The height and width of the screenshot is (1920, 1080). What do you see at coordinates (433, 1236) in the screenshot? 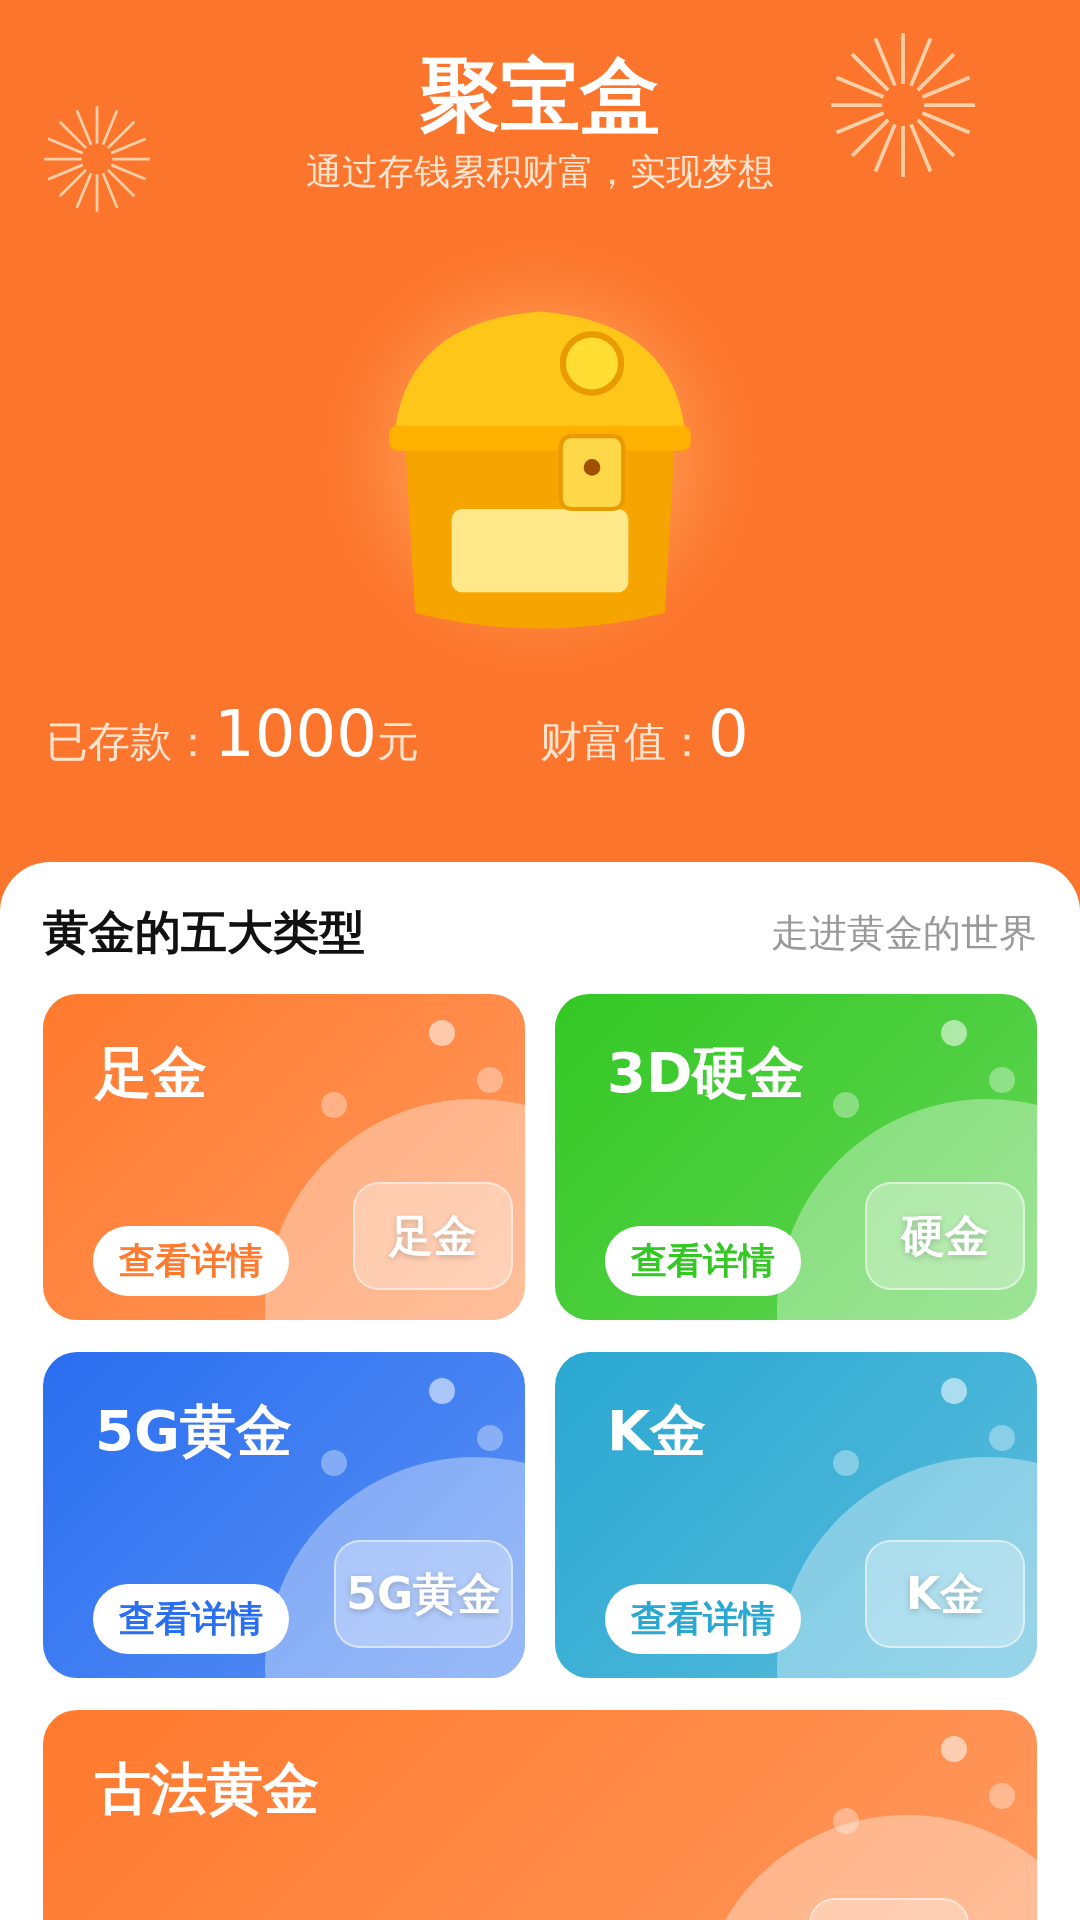
I see `card-badge: 足金` at bounding box center [433, 1236].